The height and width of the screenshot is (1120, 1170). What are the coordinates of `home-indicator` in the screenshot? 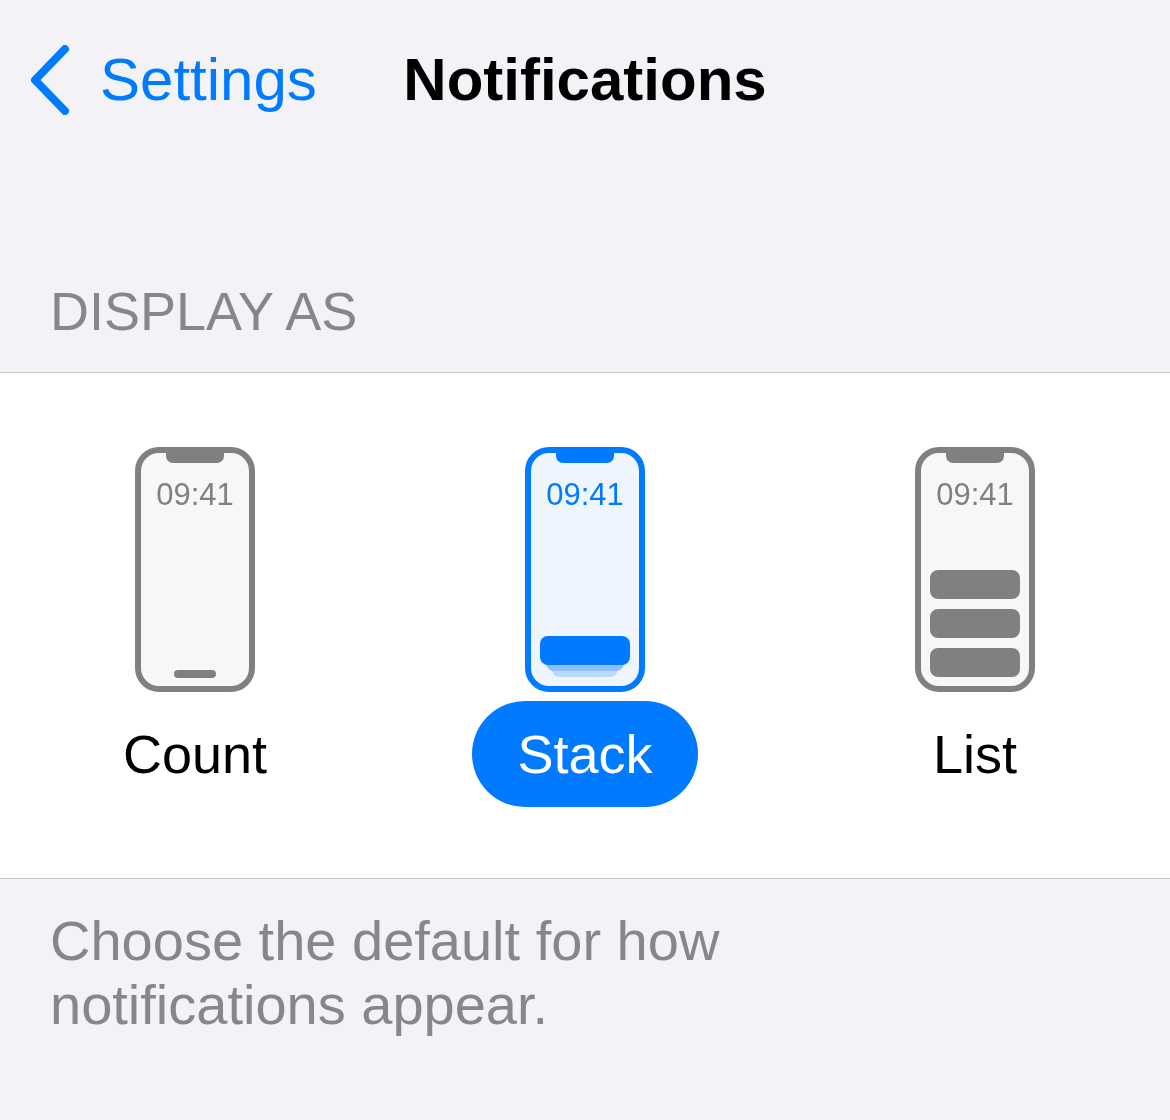 It's located at (195, 674).